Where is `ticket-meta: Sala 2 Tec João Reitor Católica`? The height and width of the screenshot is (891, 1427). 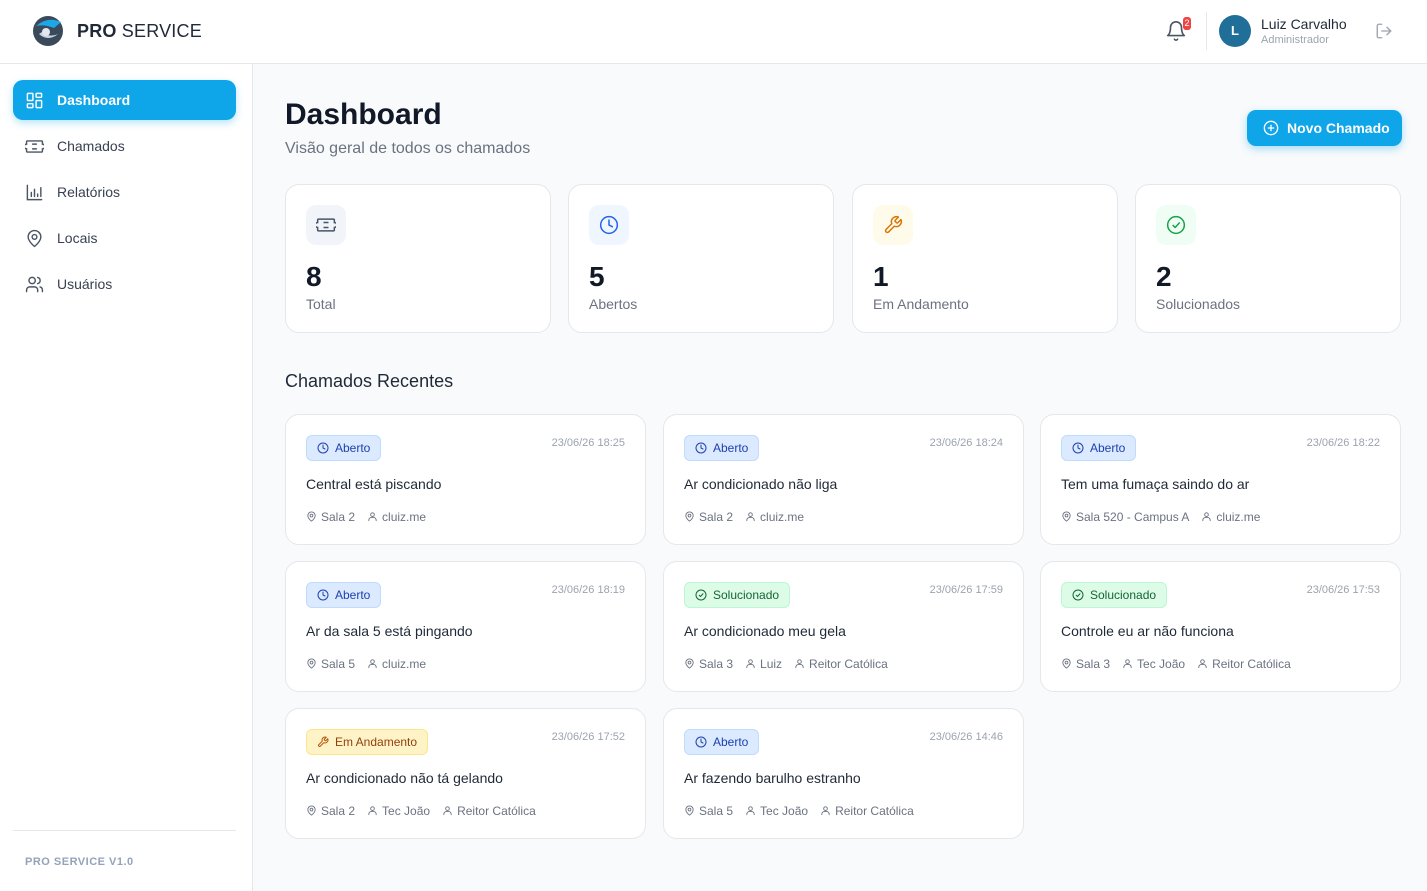
ticket-meta: Sala 2 Tec João Reitor Católica is located at coordinates (427, 811).